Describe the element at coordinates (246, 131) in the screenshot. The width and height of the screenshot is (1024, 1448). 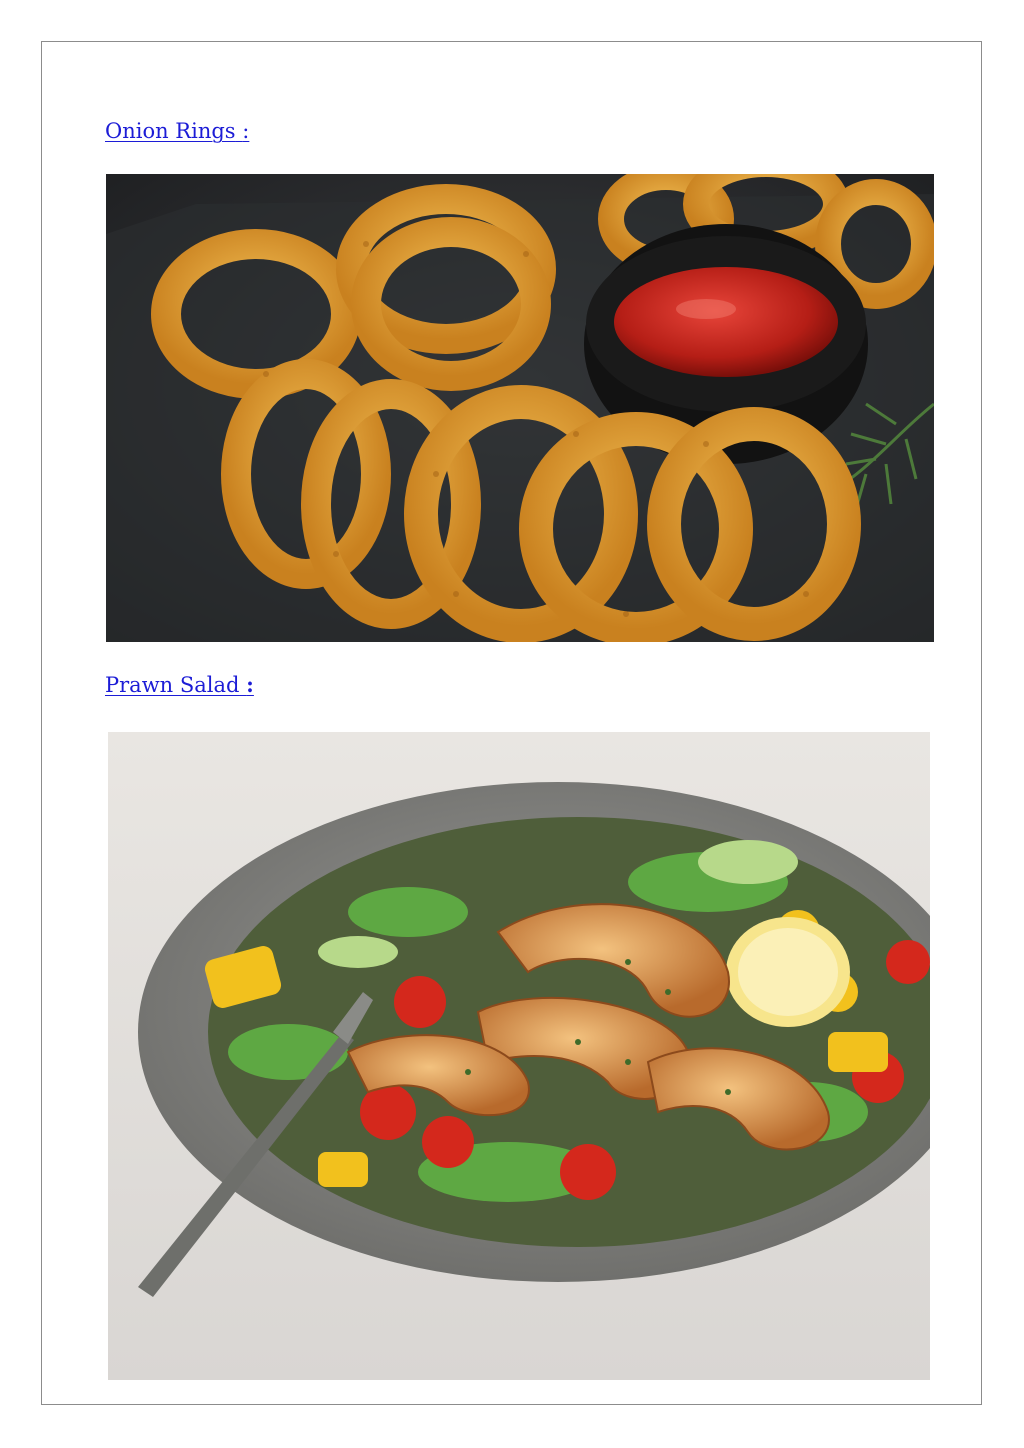
I see `onion-rings-heading-colon: :` at that location.